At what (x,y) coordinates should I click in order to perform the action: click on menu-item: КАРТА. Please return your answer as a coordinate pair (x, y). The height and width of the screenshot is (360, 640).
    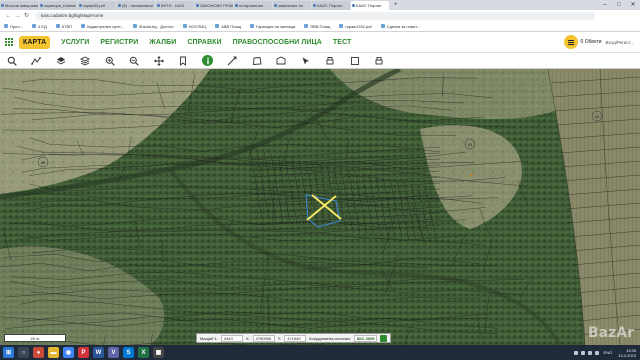
    Looking at the image, I should click on (35, 42).